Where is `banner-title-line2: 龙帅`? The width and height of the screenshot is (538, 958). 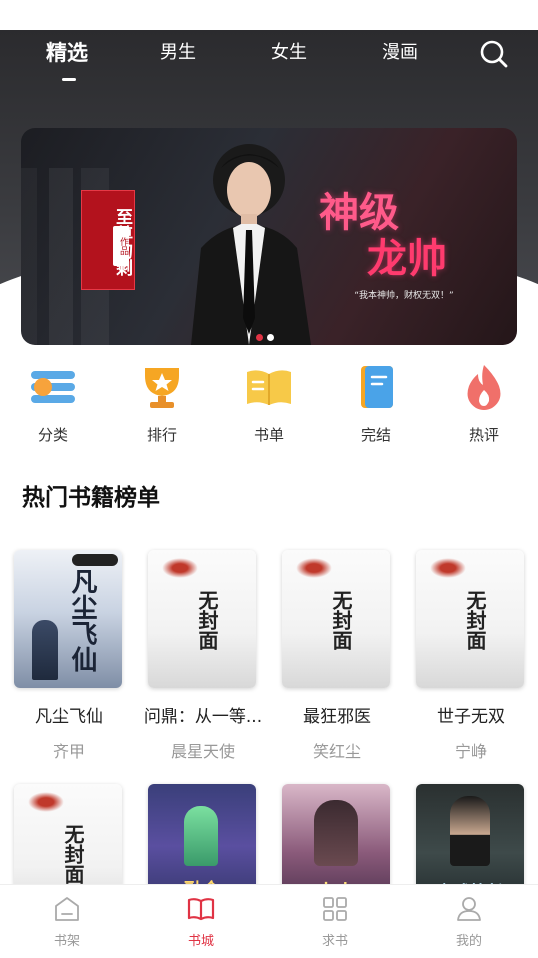
banner-title-line2: 龙帅 is located at coordinates (407, 258).